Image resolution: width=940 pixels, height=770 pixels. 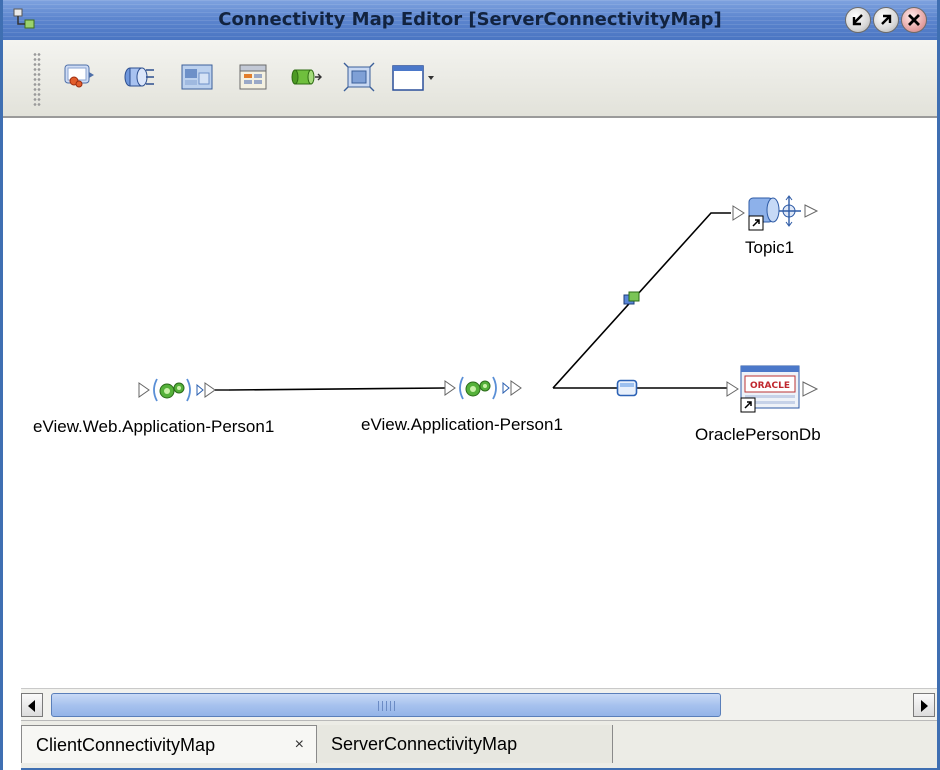 I want to click on scroll-right-button, so click(x=924, y=705).